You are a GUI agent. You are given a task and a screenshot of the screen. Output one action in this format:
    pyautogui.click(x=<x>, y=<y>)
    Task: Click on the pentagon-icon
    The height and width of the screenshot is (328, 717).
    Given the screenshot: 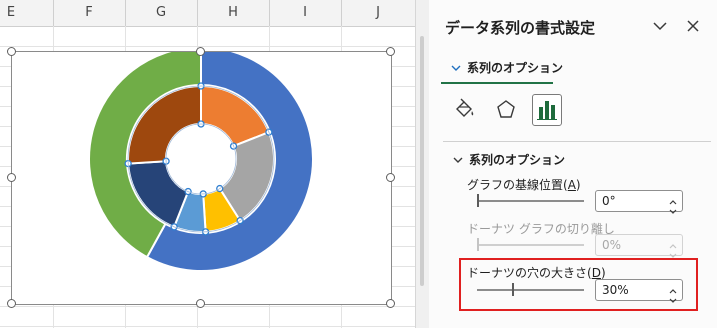 What is the action you would take?
    pyautogui.click(x=506, y=109)
    